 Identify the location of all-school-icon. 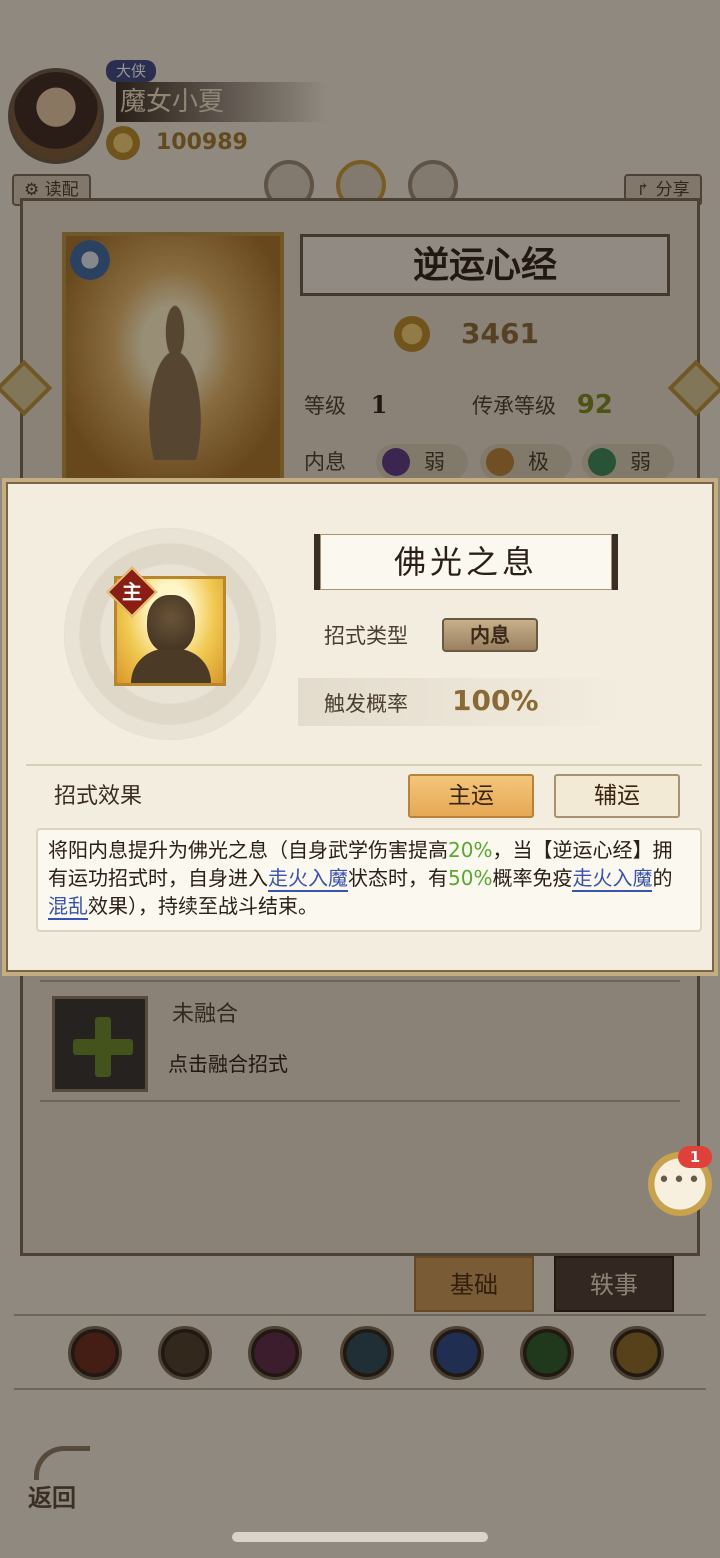
(637, 1353).